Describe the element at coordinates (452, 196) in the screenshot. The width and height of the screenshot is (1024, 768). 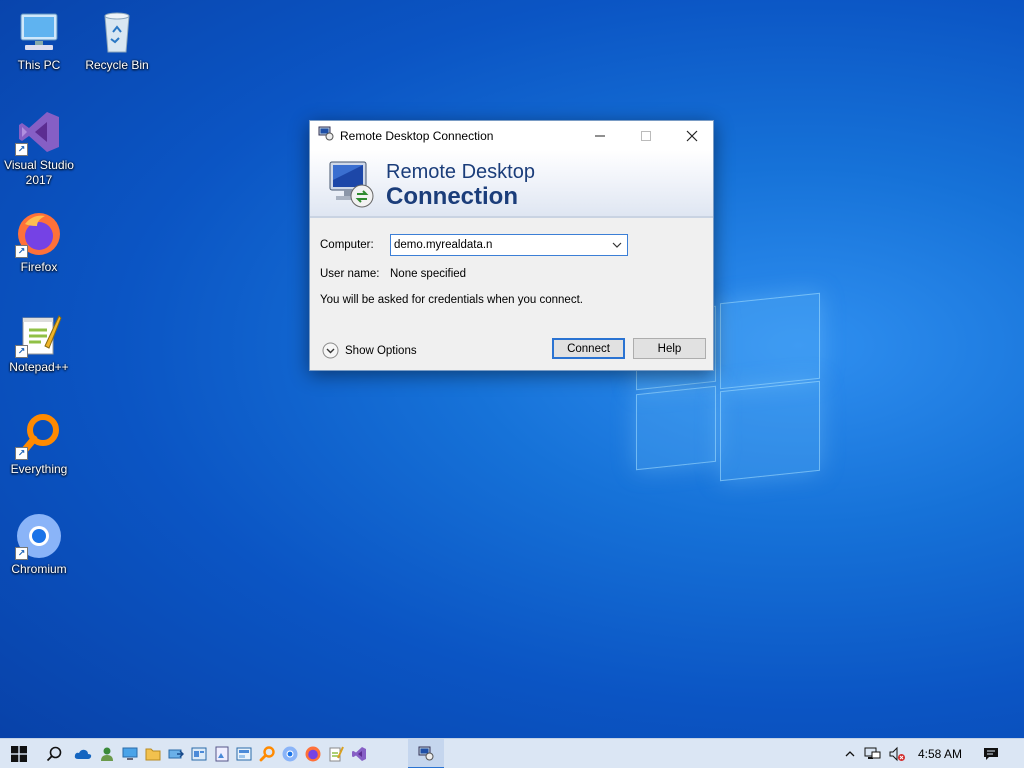
I see `banner-title-line2: Connection` at that location.